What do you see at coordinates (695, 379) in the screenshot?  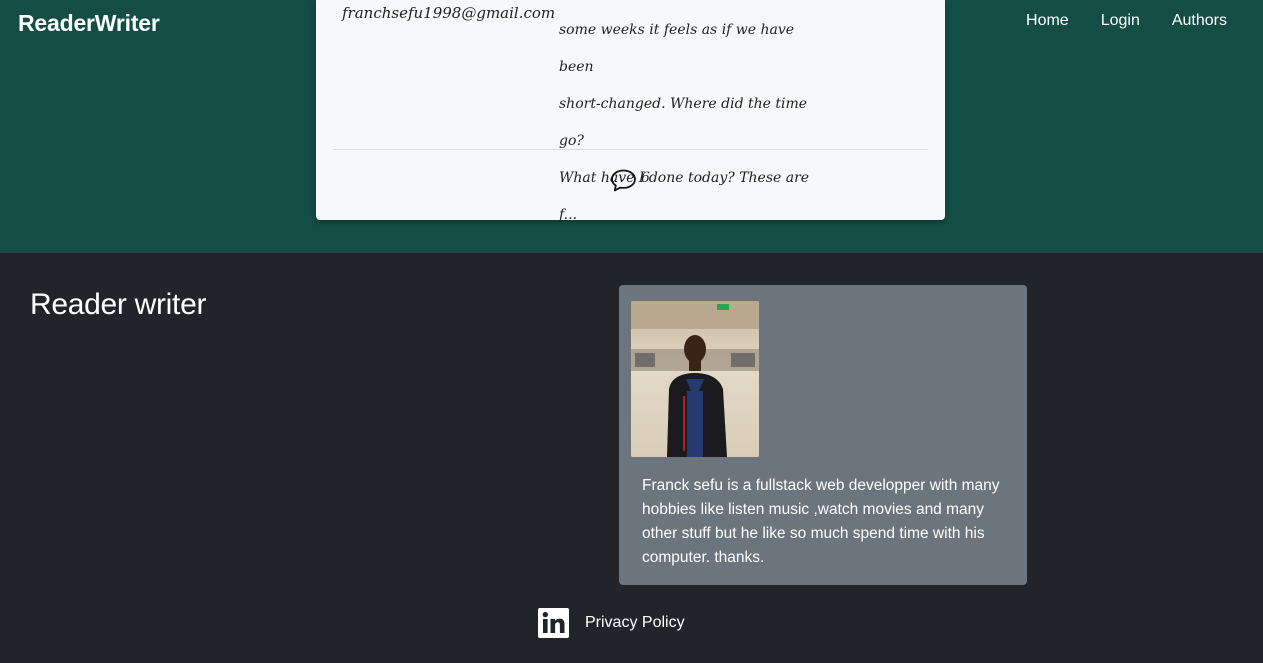 I see `author-photo` at bounding box center [695, 379].